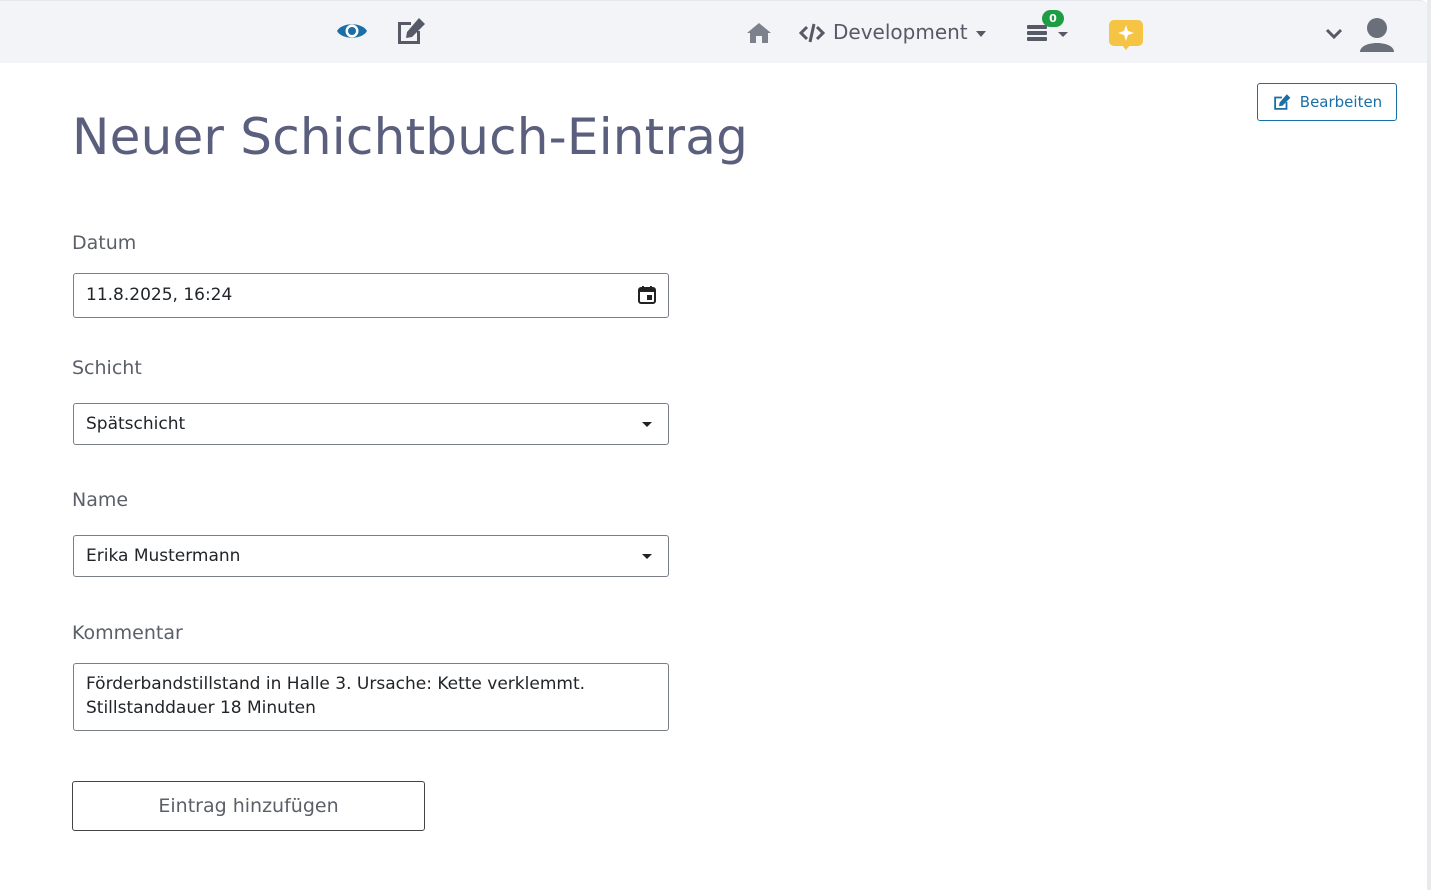 This screenshot has height=890, width=1431. I want to click on date-label: Datum, so click(104, 243).